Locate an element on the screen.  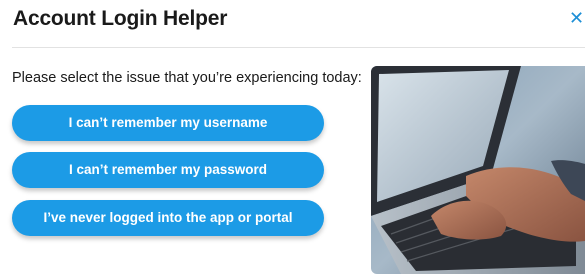
close-icon: ✕ is located at coordinates (577, 18).